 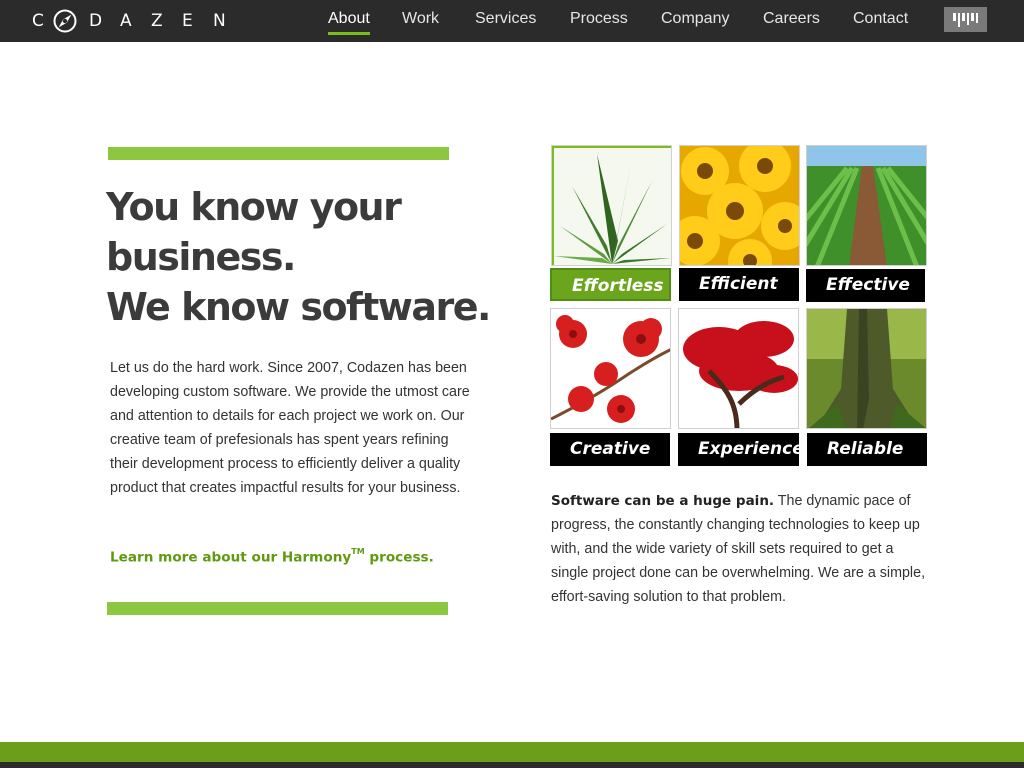 What do you see at coordinates (138, 21) in the screenshot?
I see `codazen-logo: C D A Z E N` at bounding box center [138, 21].